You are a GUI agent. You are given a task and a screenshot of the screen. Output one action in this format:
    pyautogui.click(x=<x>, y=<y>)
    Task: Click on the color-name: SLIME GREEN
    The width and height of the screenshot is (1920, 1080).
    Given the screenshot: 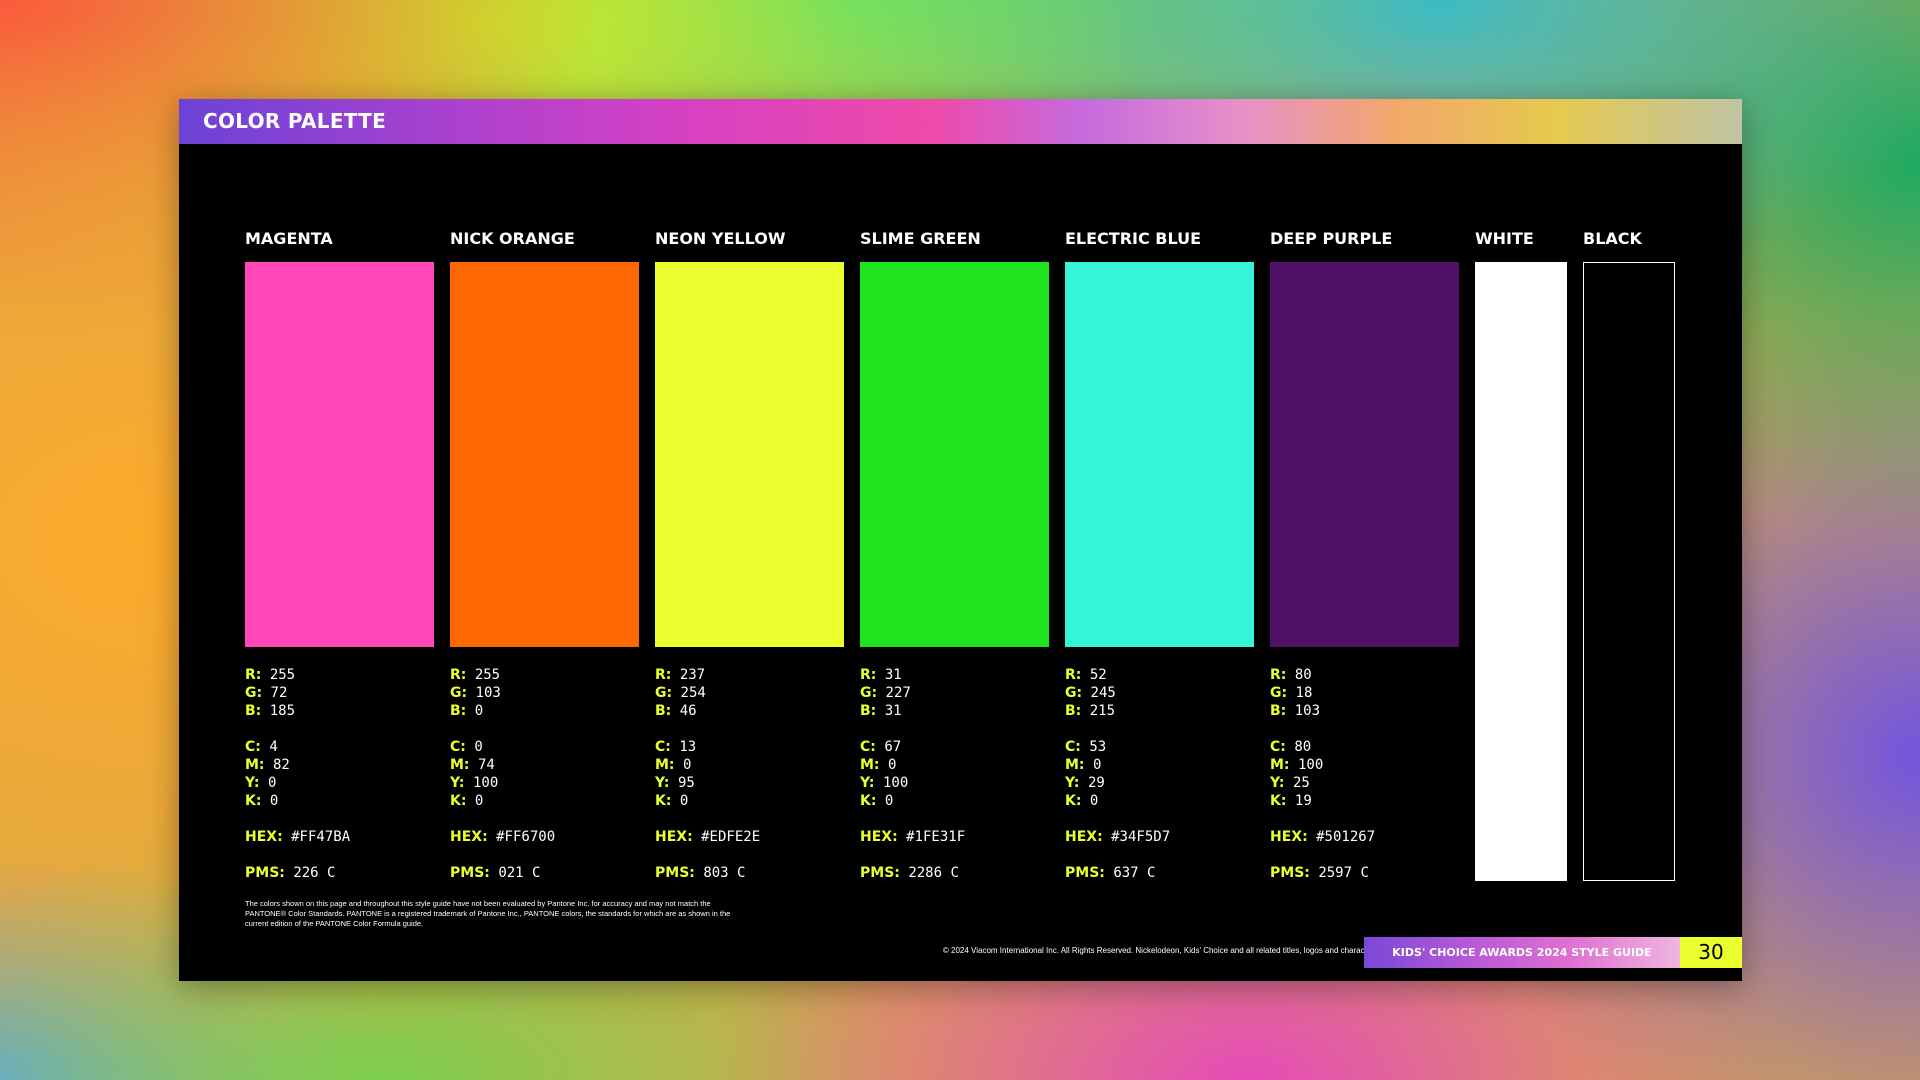 What is the action you would take?
    pyautogui.click(x=920, y=238)
    